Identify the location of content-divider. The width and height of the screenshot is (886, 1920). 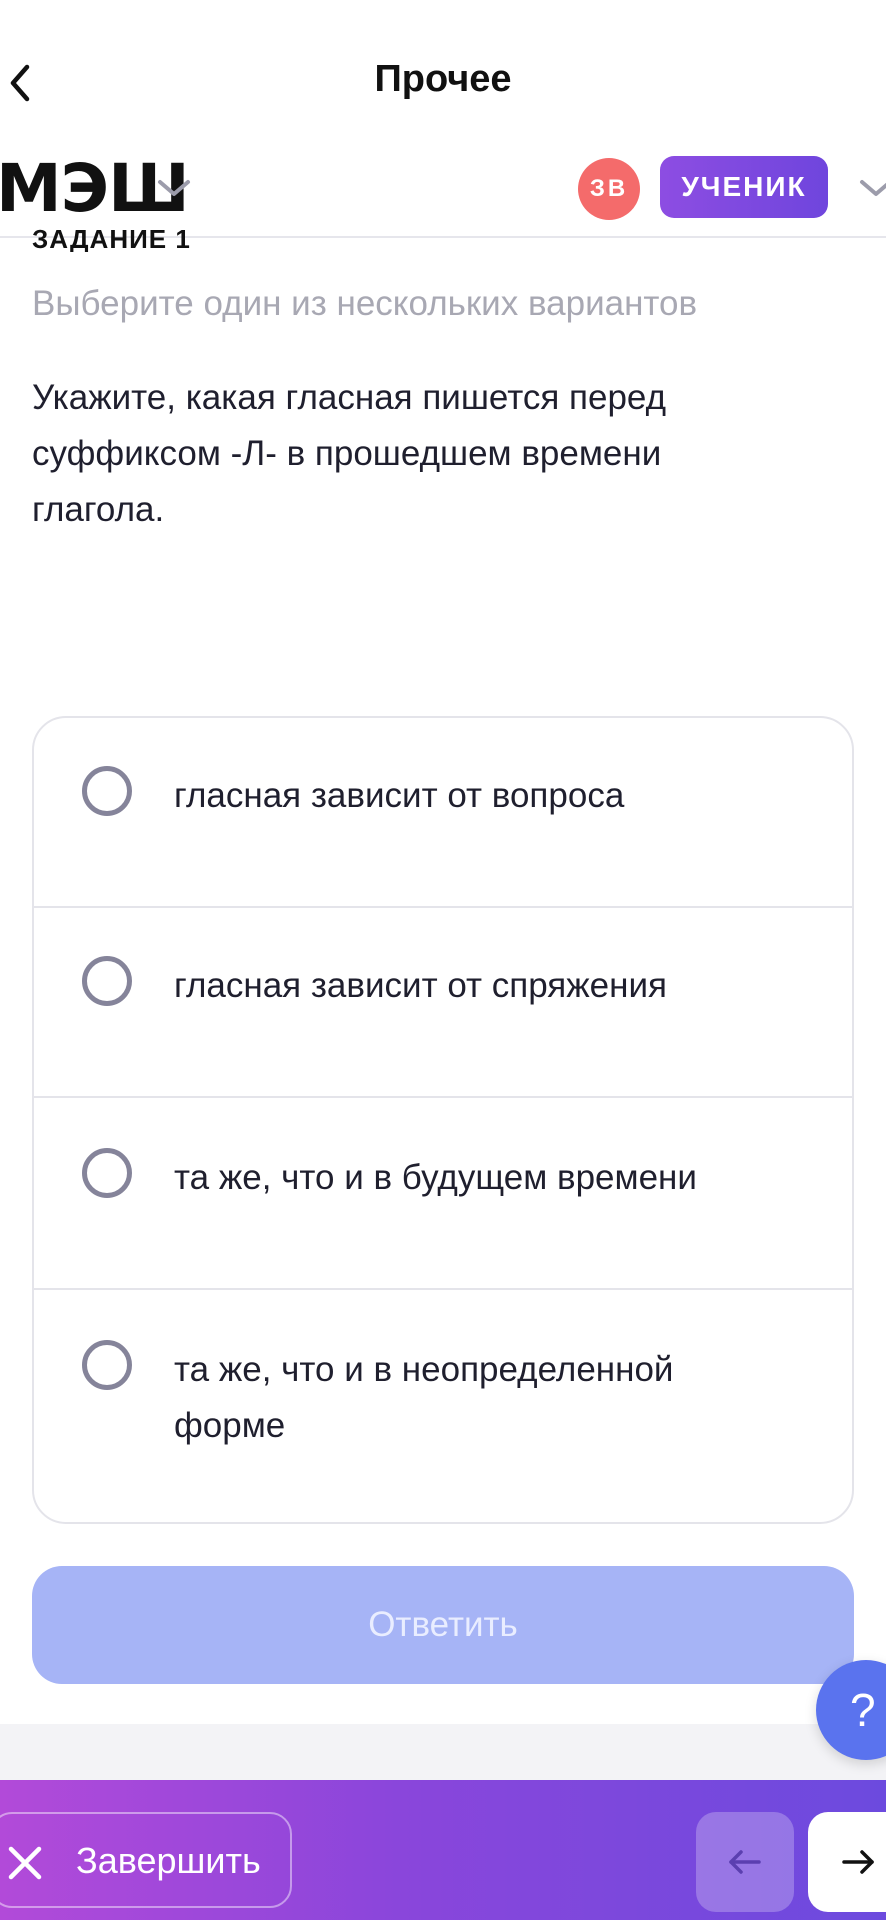
(443, 1752).